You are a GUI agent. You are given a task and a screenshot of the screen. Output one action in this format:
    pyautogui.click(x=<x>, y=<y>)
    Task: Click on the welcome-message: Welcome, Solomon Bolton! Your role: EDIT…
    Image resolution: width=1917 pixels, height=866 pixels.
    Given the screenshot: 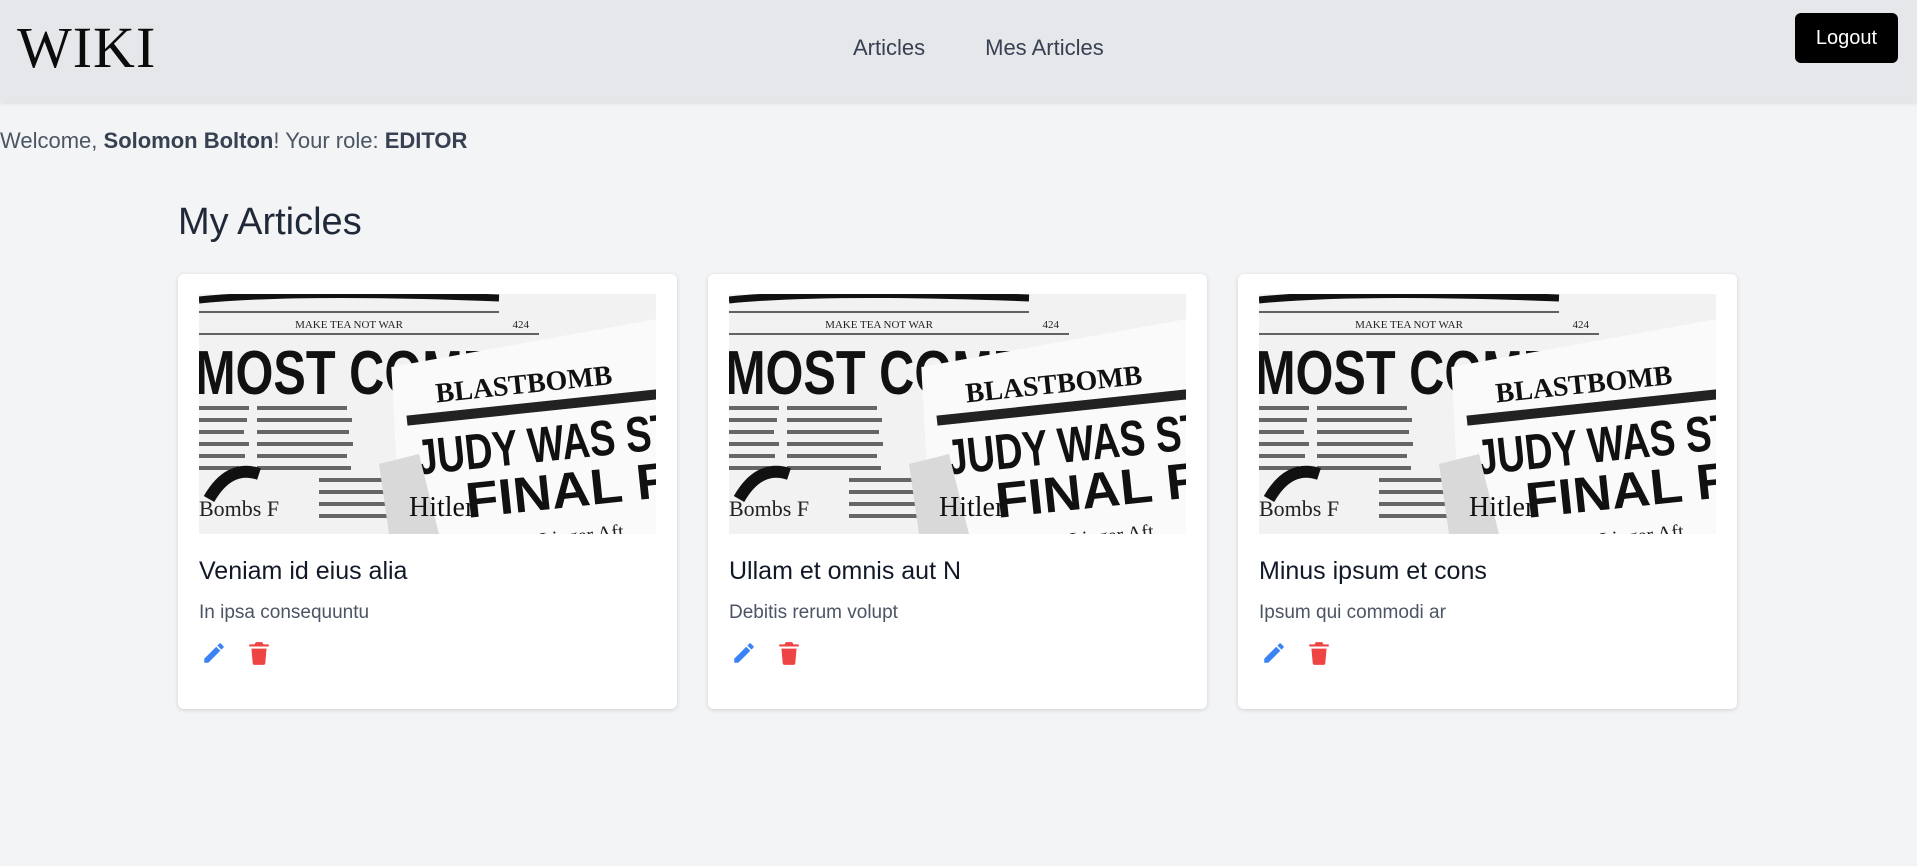 What is the action you would take?
    pyautogui.click(x=233, y=141)
    